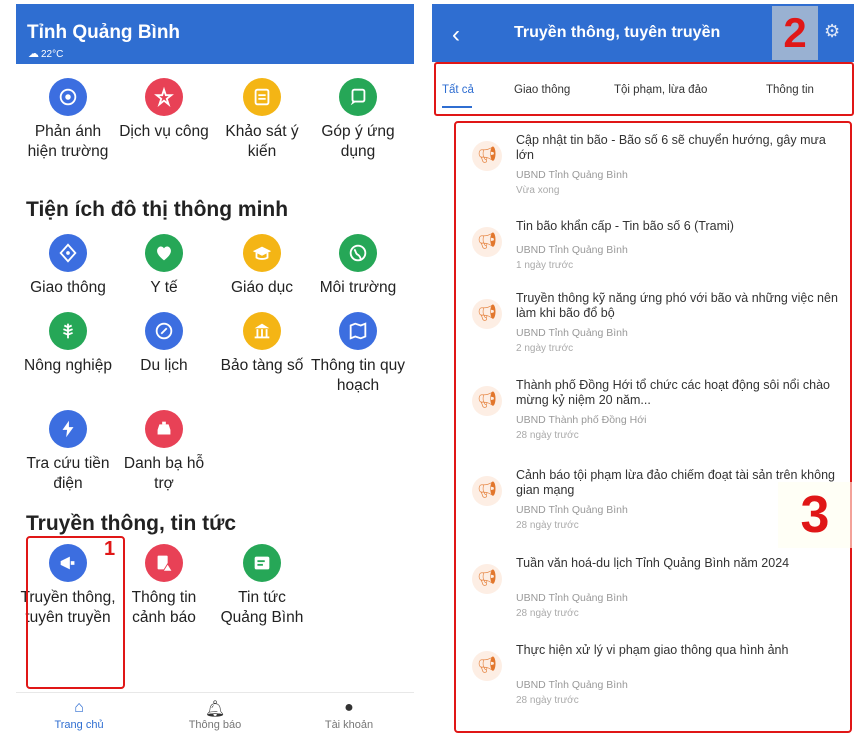 The height and width of the screenshot is (749, 854). Describe the element at coordinates (157, 209) in the screenshot. I see `section-title-smart: Tiện ích đô thị thông minh` at that location.